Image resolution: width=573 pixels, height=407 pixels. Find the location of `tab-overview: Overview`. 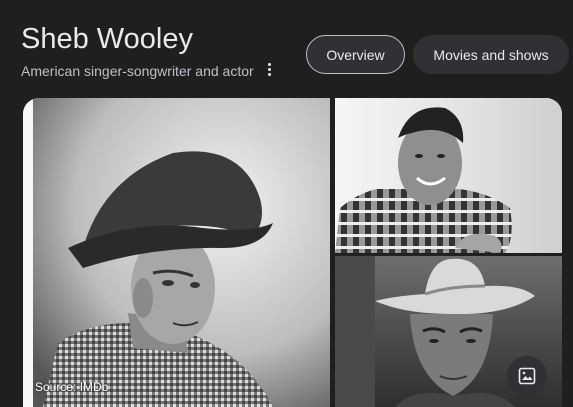

tab-overview: Overview is located at coordinates (355, 54).